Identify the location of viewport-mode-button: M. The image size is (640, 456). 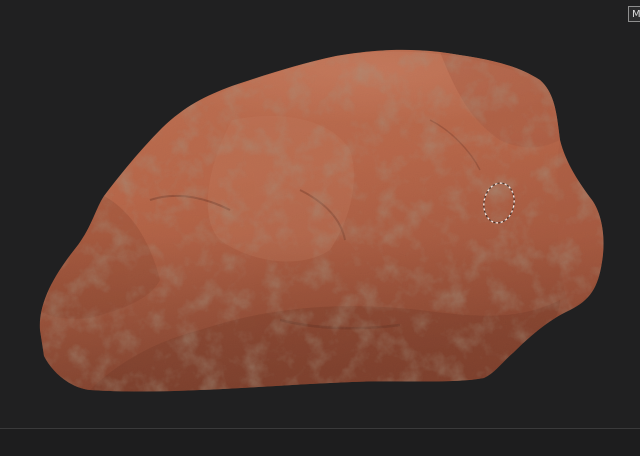
(634, 14).